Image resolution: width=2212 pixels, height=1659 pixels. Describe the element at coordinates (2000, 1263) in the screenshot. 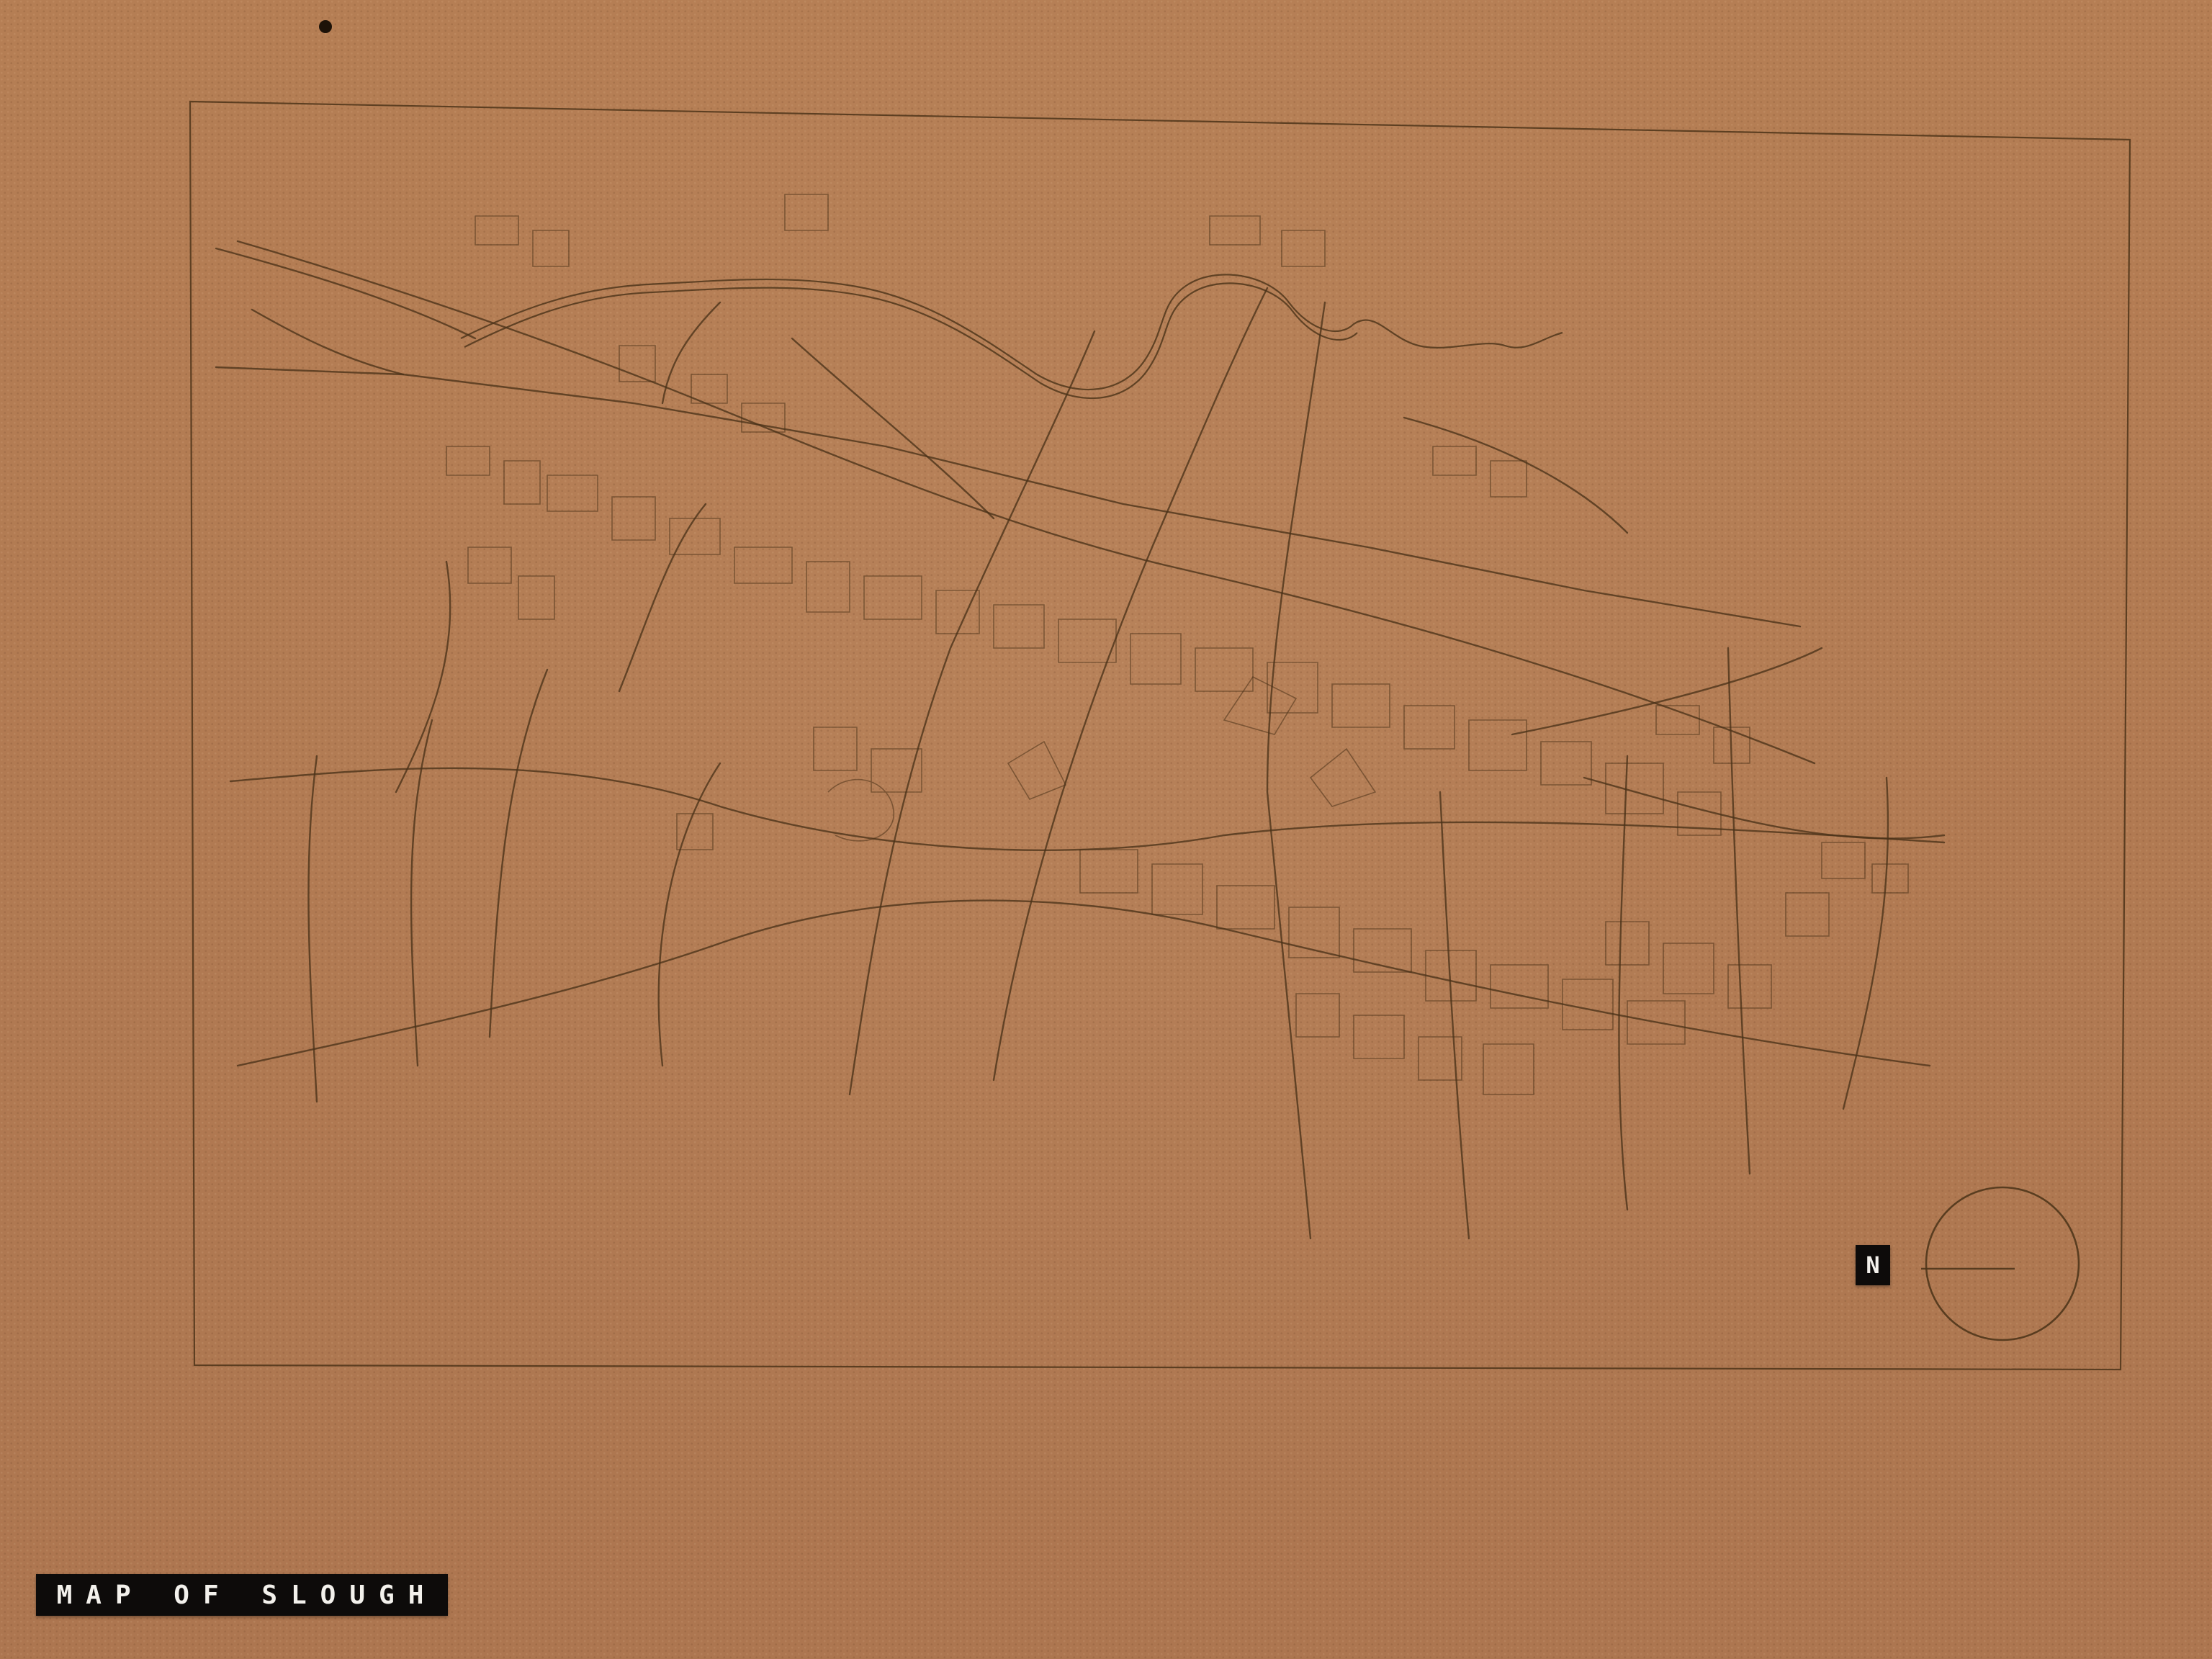

I see `compass-rose-icon` at that location.